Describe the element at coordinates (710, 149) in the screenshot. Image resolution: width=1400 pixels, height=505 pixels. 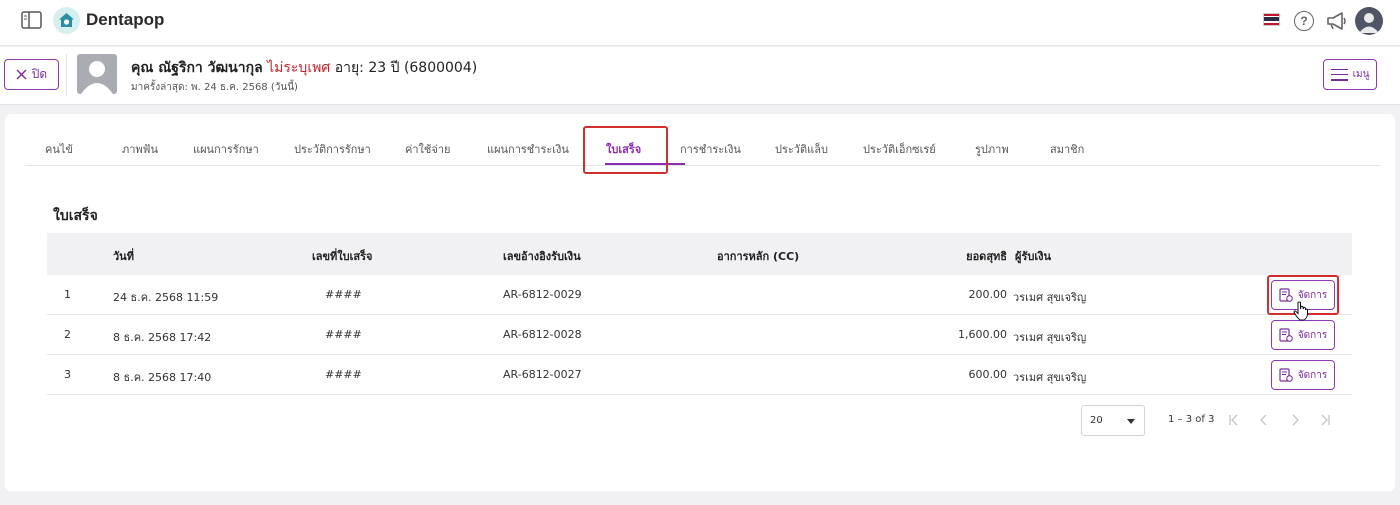
I see `tab-payments: การชำระเงิน` at that location.